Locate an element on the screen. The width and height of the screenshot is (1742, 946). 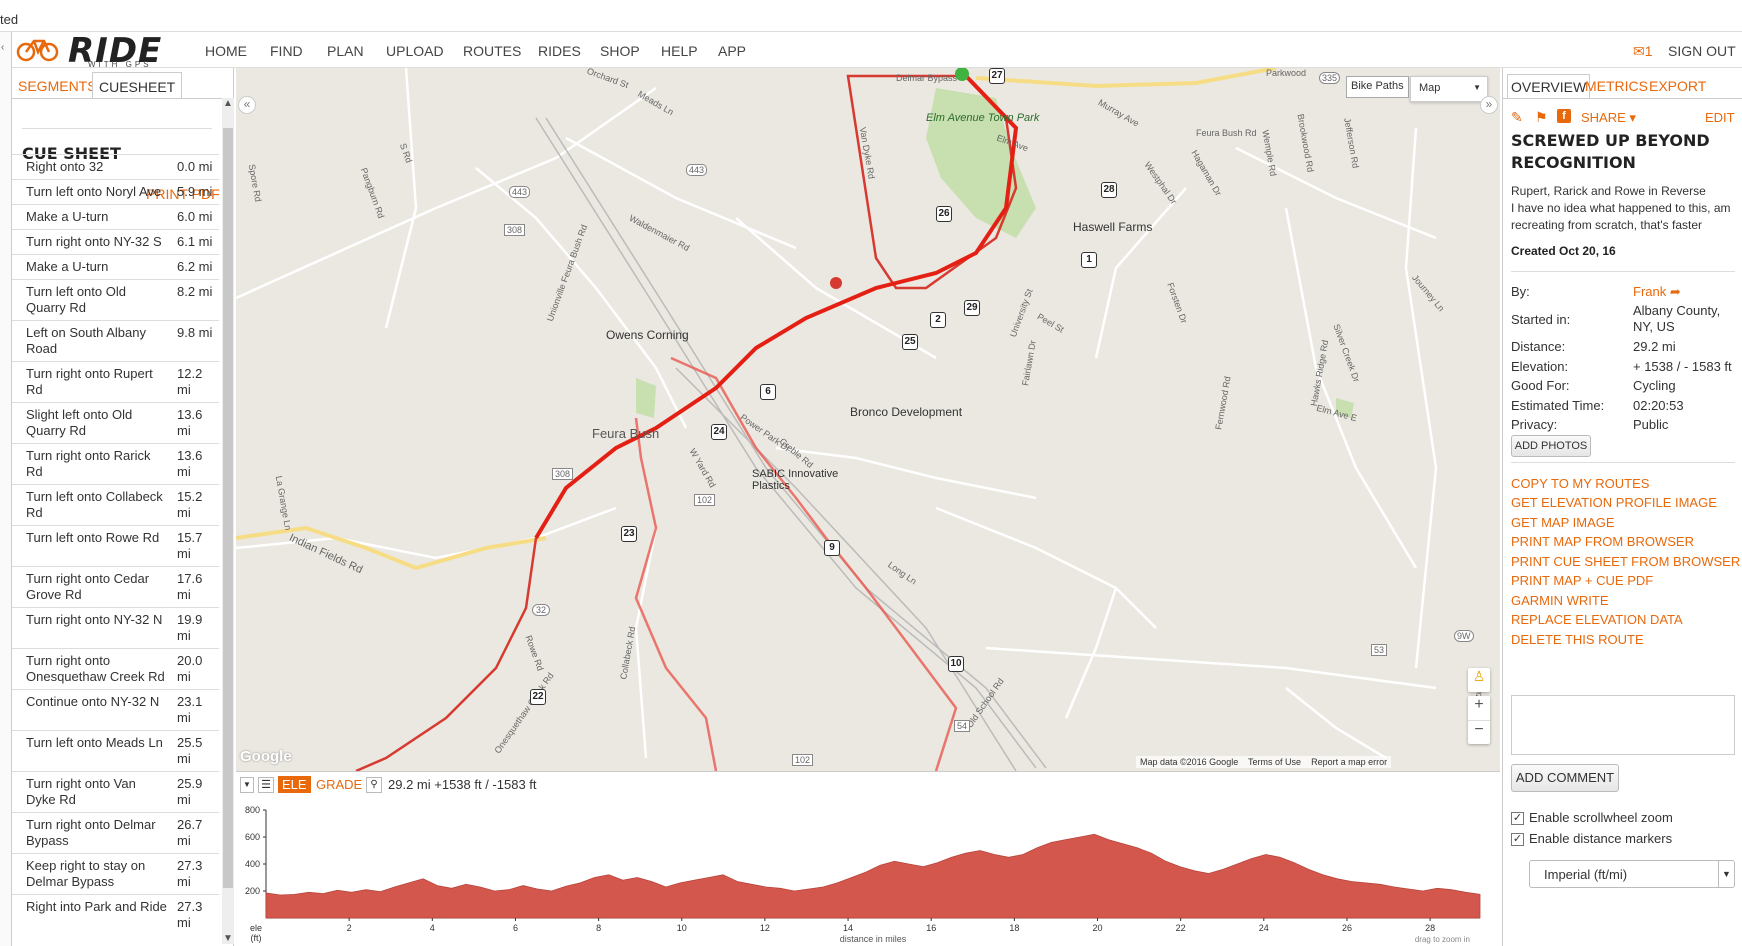
delete-route-link: DELETE THIS ROUTE is located at coordinates (1577, 639).